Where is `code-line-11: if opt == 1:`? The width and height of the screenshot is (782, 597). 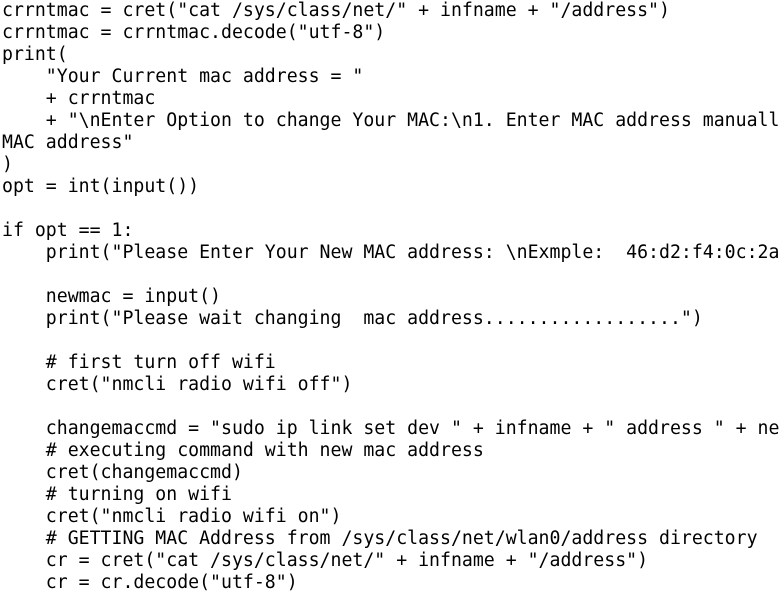
code-line-11: if opt == 1: is located at coordinates (68, 230).